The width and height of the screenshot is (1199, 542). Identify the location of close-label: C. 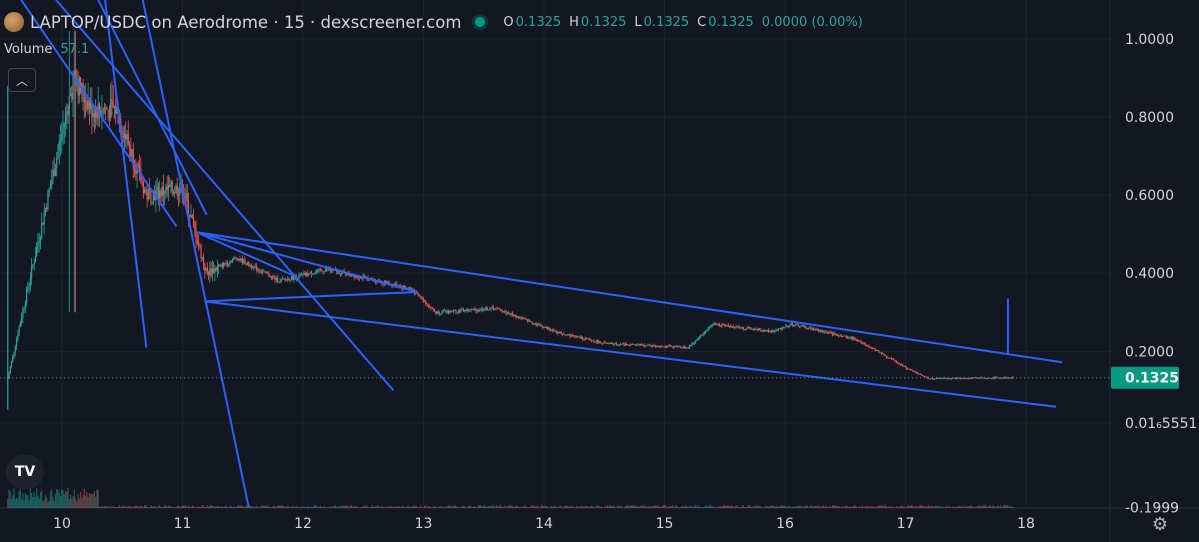
(702, 22).